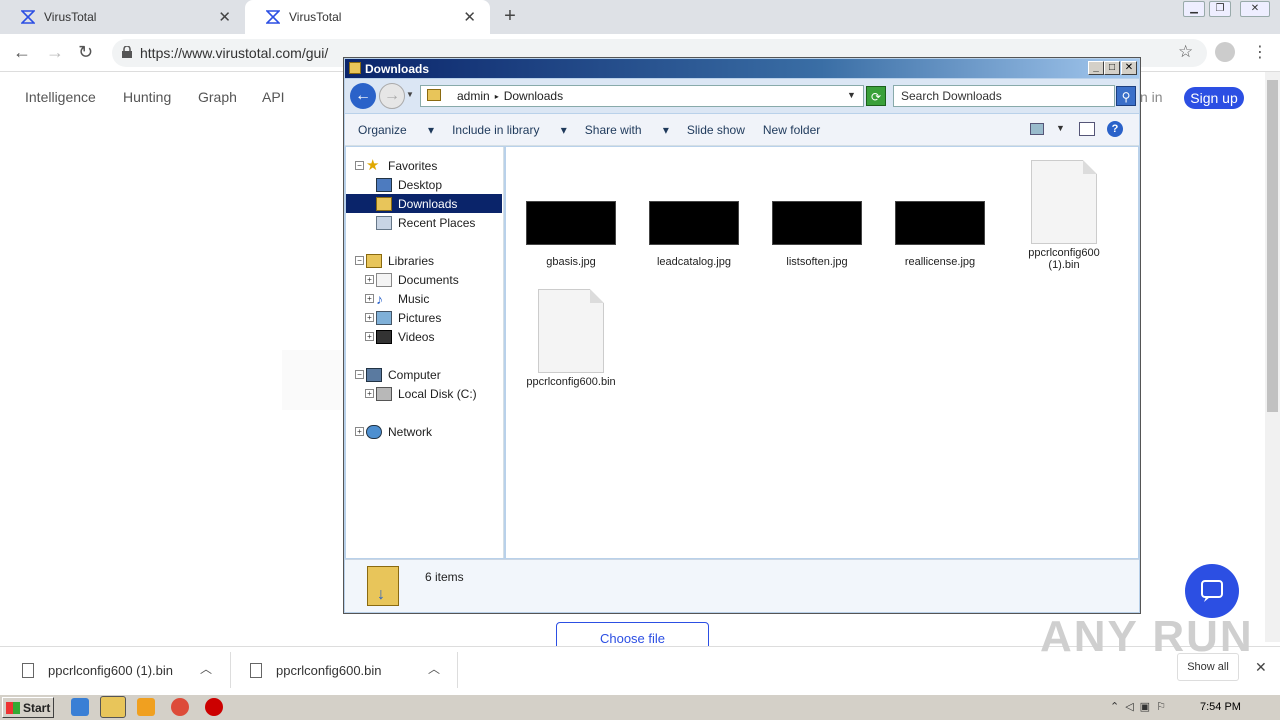  What do you see at coordinates (379, 298) in the screenshot?
I see `music-icon: ♪` at bounding box center [379, 298].